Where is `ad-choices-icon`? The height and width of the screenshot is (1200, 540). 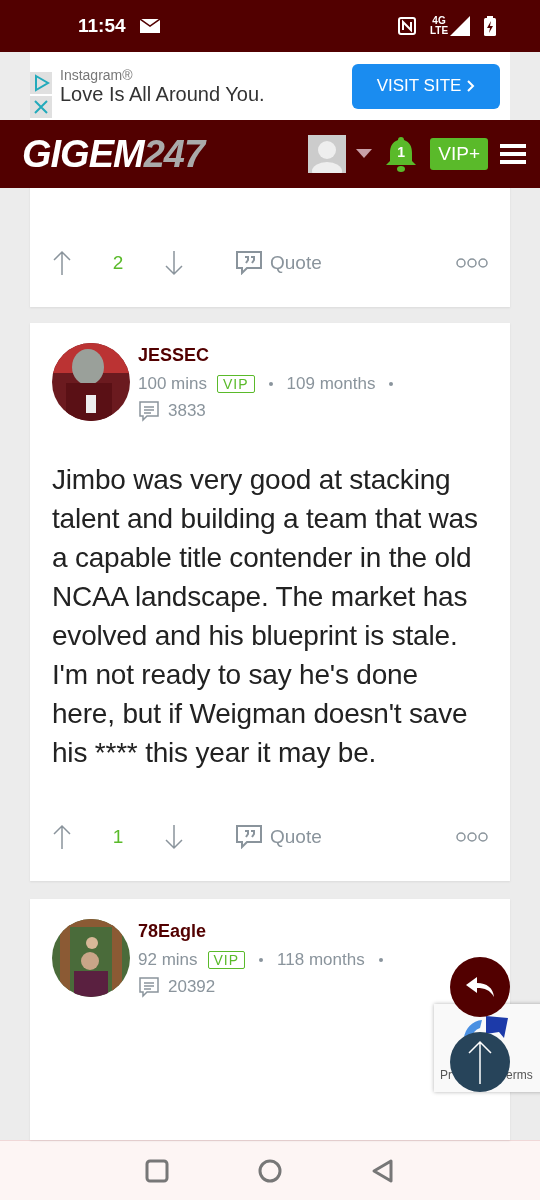
ad-choices-icon is located at coordinates (41, 83).